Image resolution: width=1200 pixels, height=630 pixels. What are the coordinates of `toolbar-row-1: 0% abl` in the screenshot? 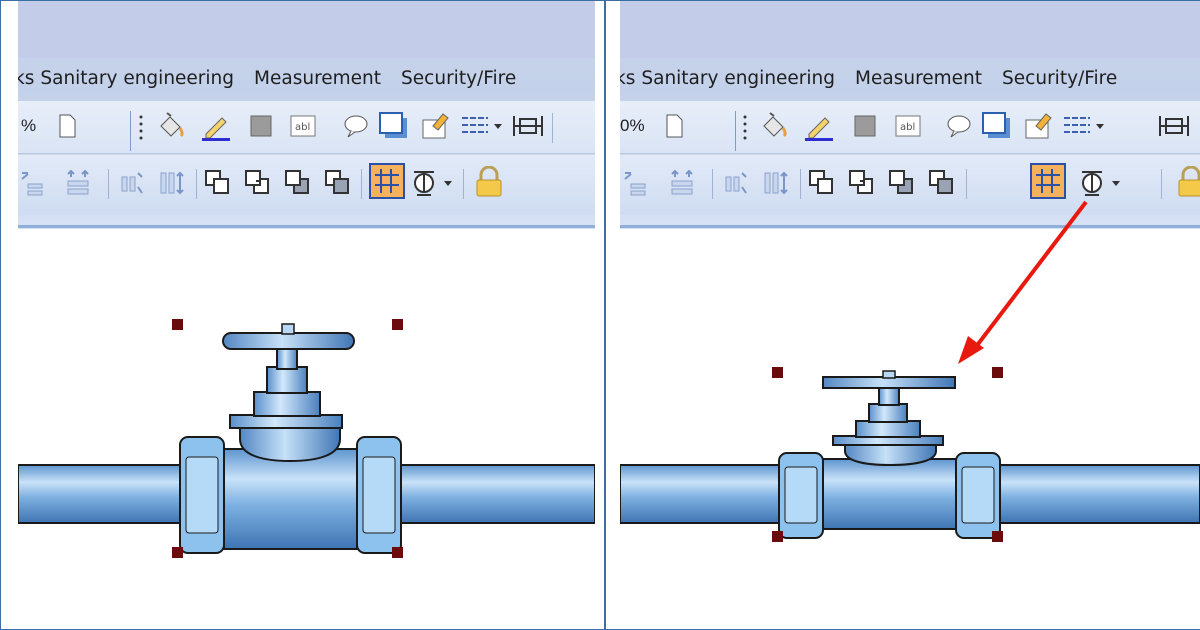 It's located at (910, 127).